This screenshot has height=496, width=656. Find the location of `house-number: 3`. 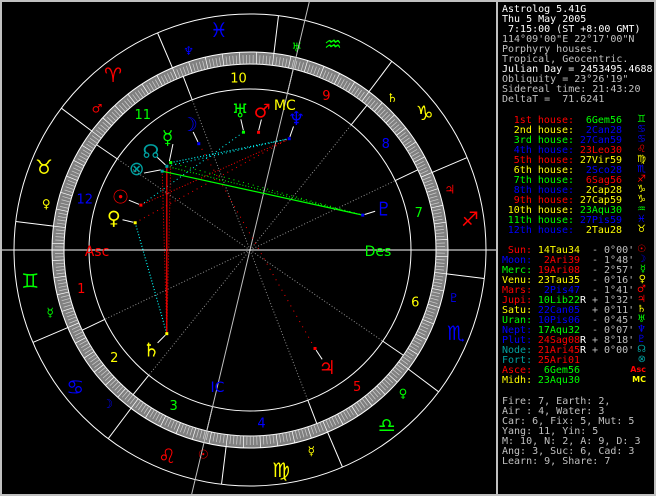

house-number: 3 is located at coordinates (174, 406).